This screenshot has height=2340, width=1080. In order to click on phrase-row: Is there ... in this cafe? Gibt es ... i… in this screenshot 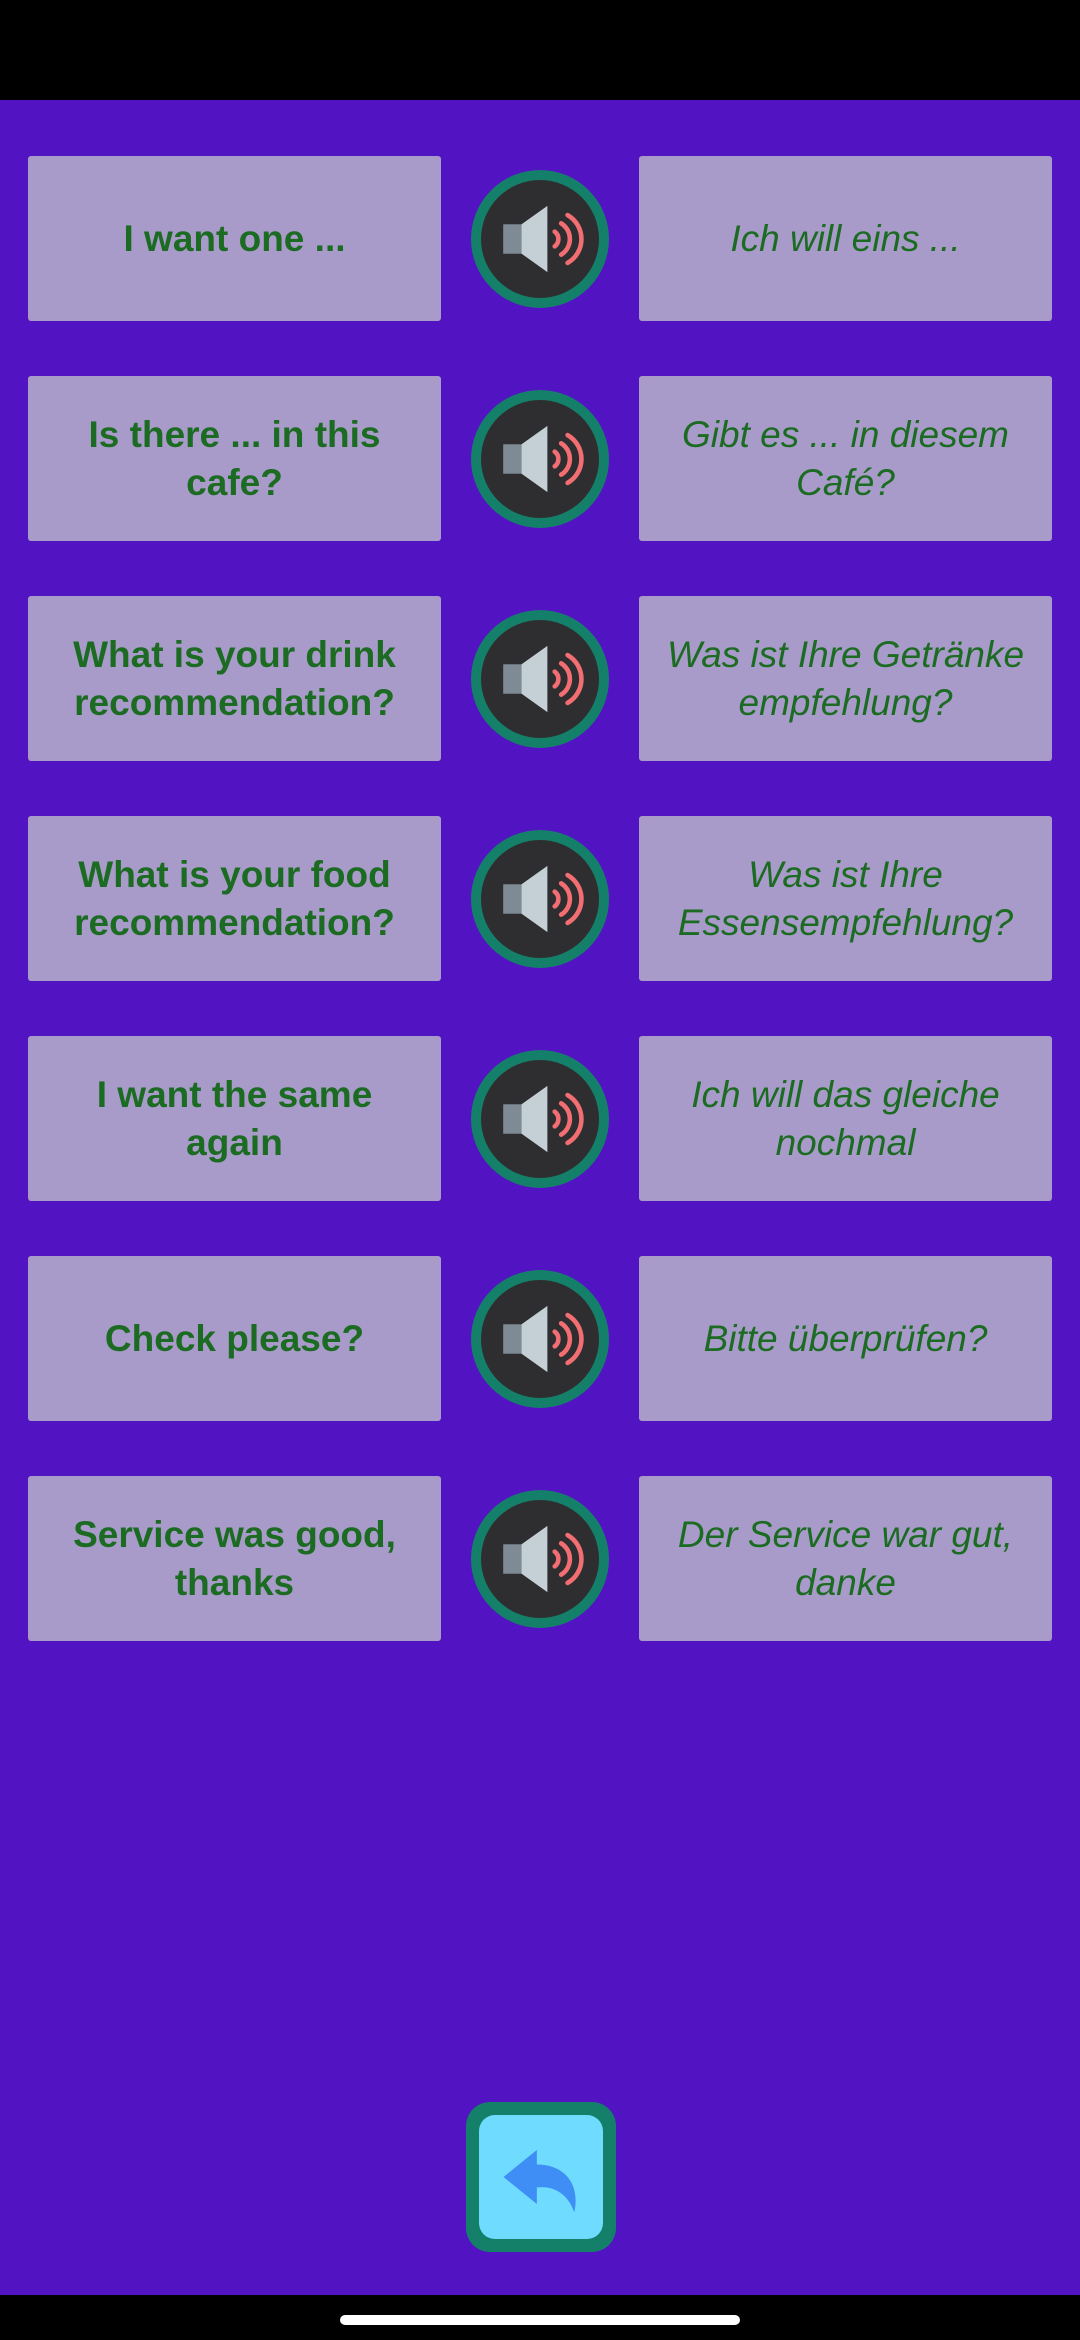, I will do `click(540, 458)`.